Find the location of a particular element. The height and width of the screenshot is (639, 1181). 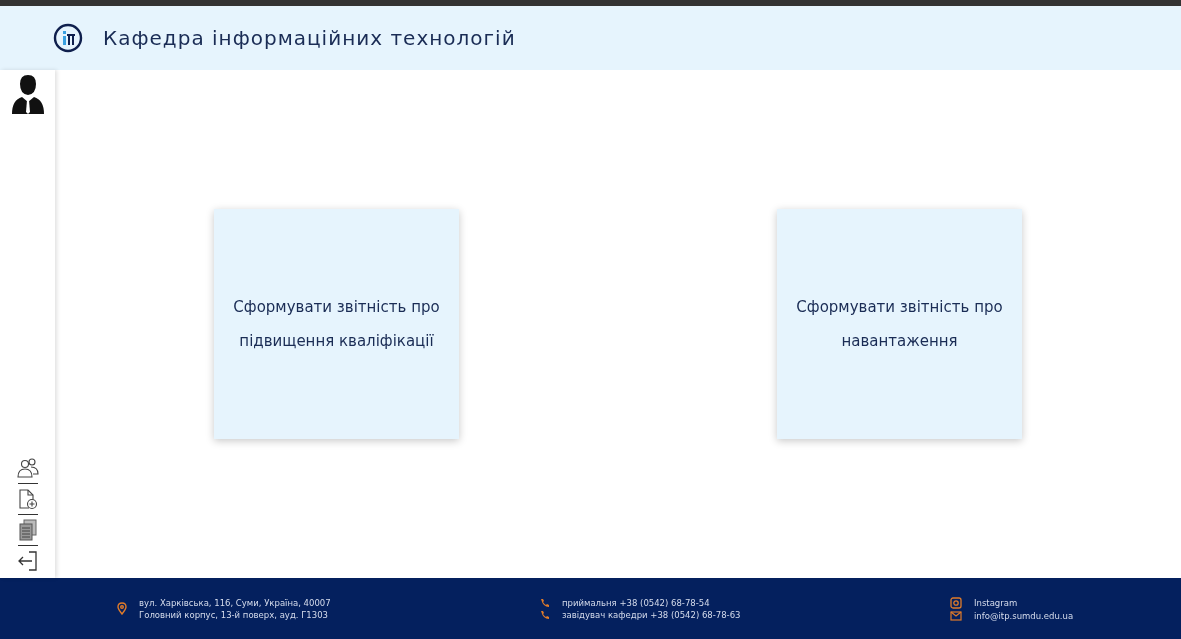

mail-icon is located at coordinates (956, 615).